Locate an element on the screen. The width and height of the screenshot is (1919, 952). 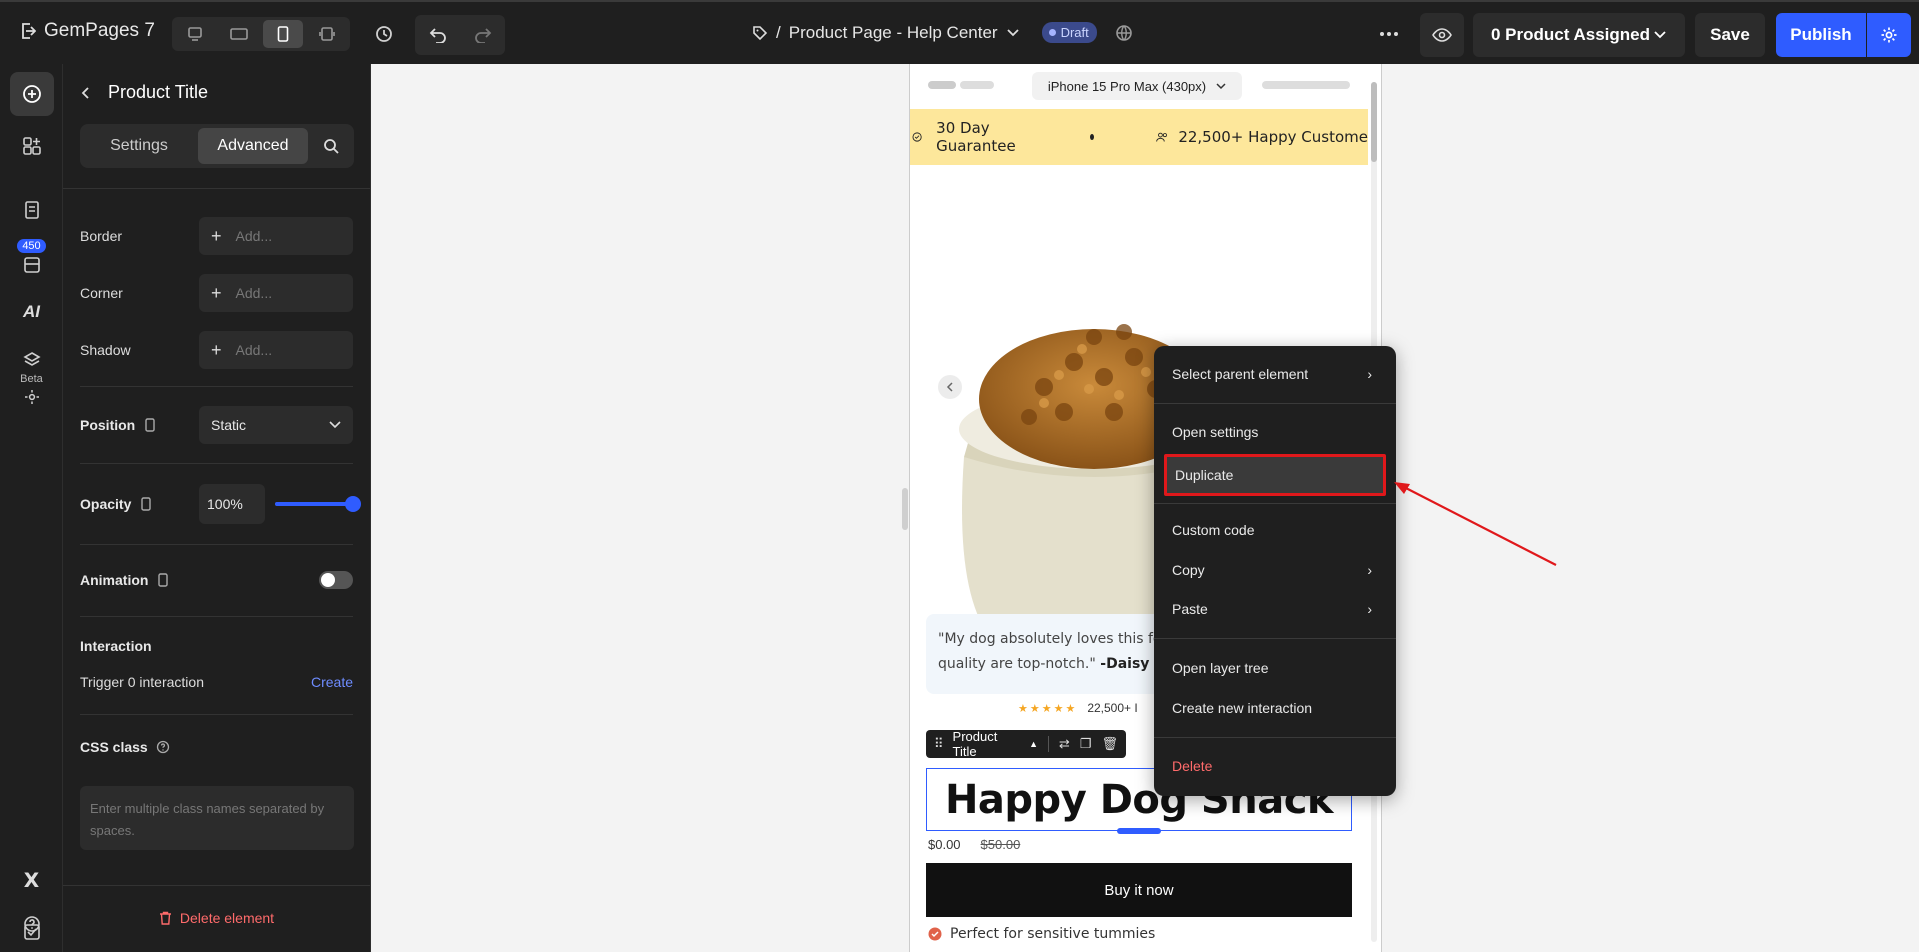
opacity-input: 100% is located at coordinates (232, 504).